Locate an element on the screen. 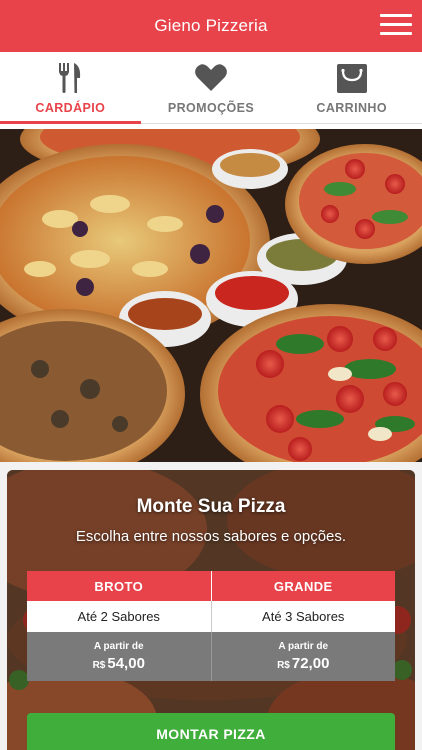 Image resolution: width=422 pixels, height=750 pixels. tab-bar: CARDÁPIO PROMOÇÕES CARRINHO is located at coordinates (211, 88).